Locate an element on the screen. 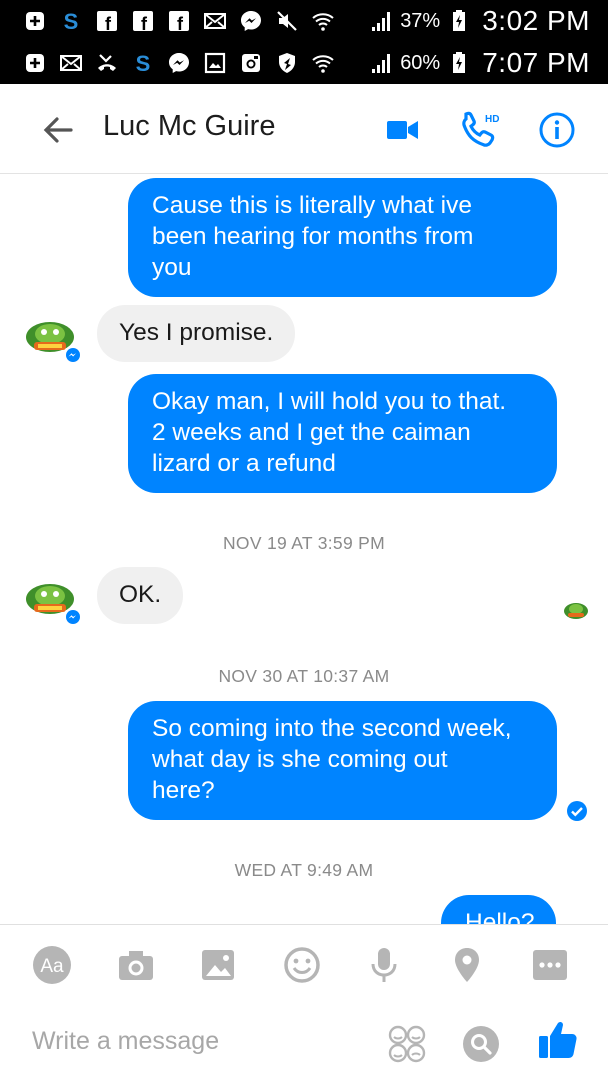  incoming-message-bubble: Yes I promise. is located at coordinates (196, 333).